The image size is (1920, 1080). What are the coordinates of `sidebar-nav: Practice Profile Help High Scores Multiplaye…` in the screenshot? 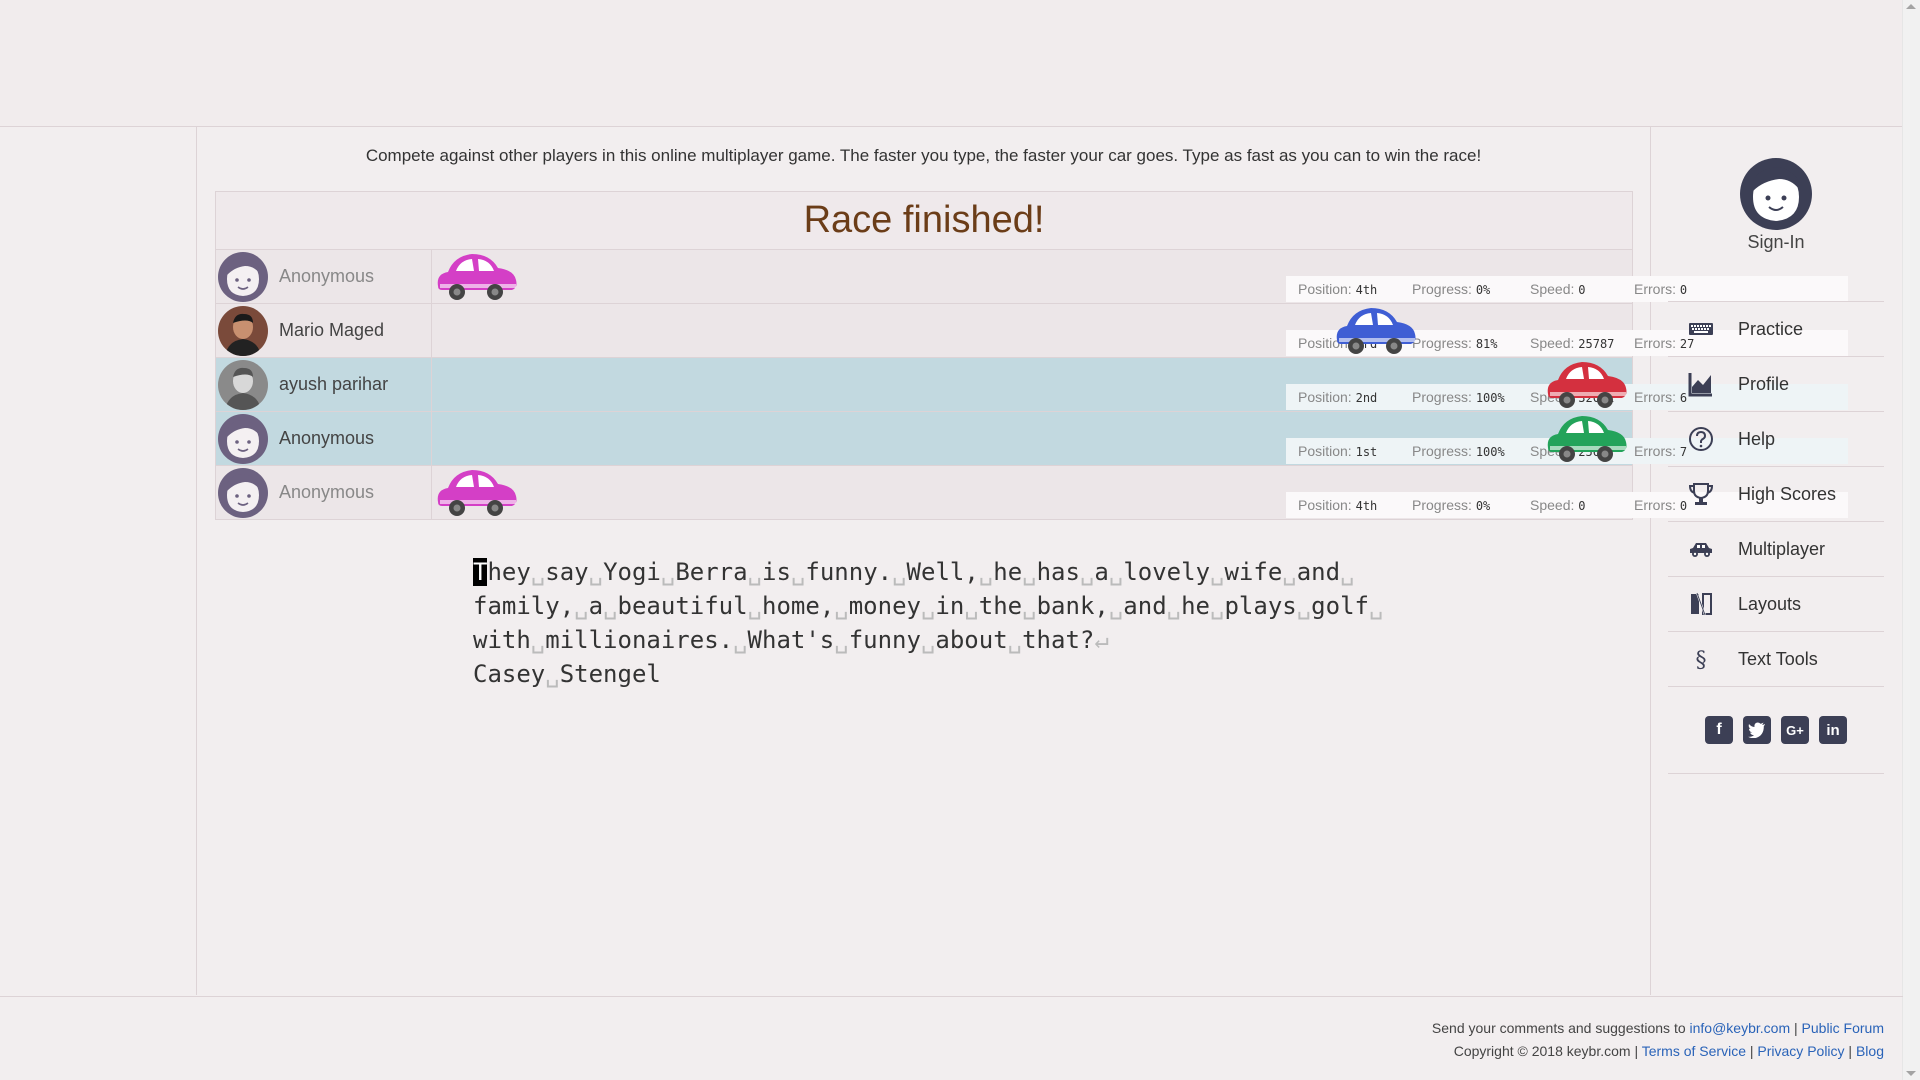 It's located at (1776, 494).